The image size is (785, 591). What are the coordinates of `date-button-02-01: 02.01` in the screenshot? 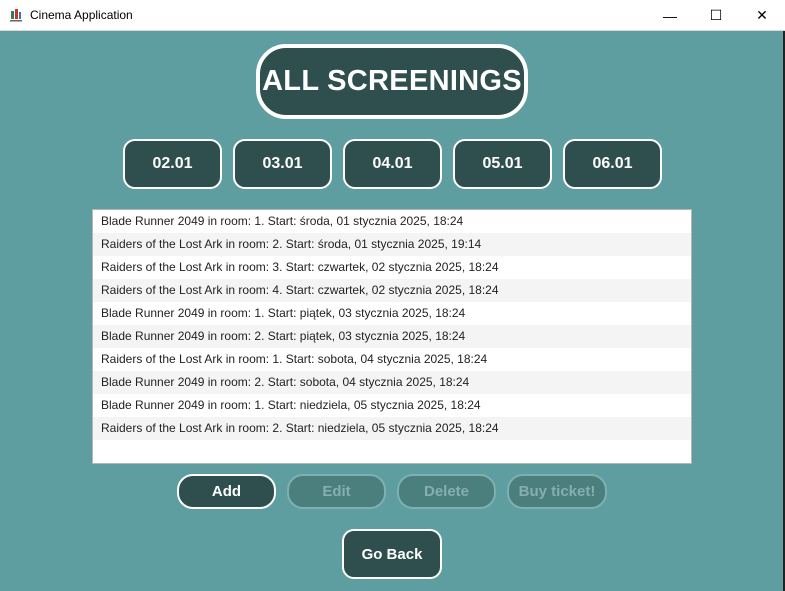 It's located at (172, 164).